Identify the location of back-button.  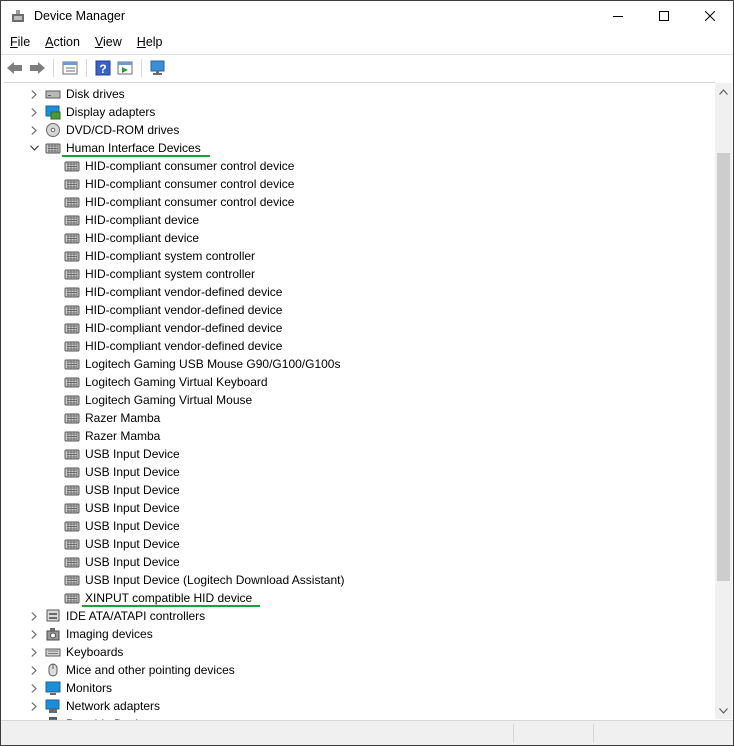
(15, 68).